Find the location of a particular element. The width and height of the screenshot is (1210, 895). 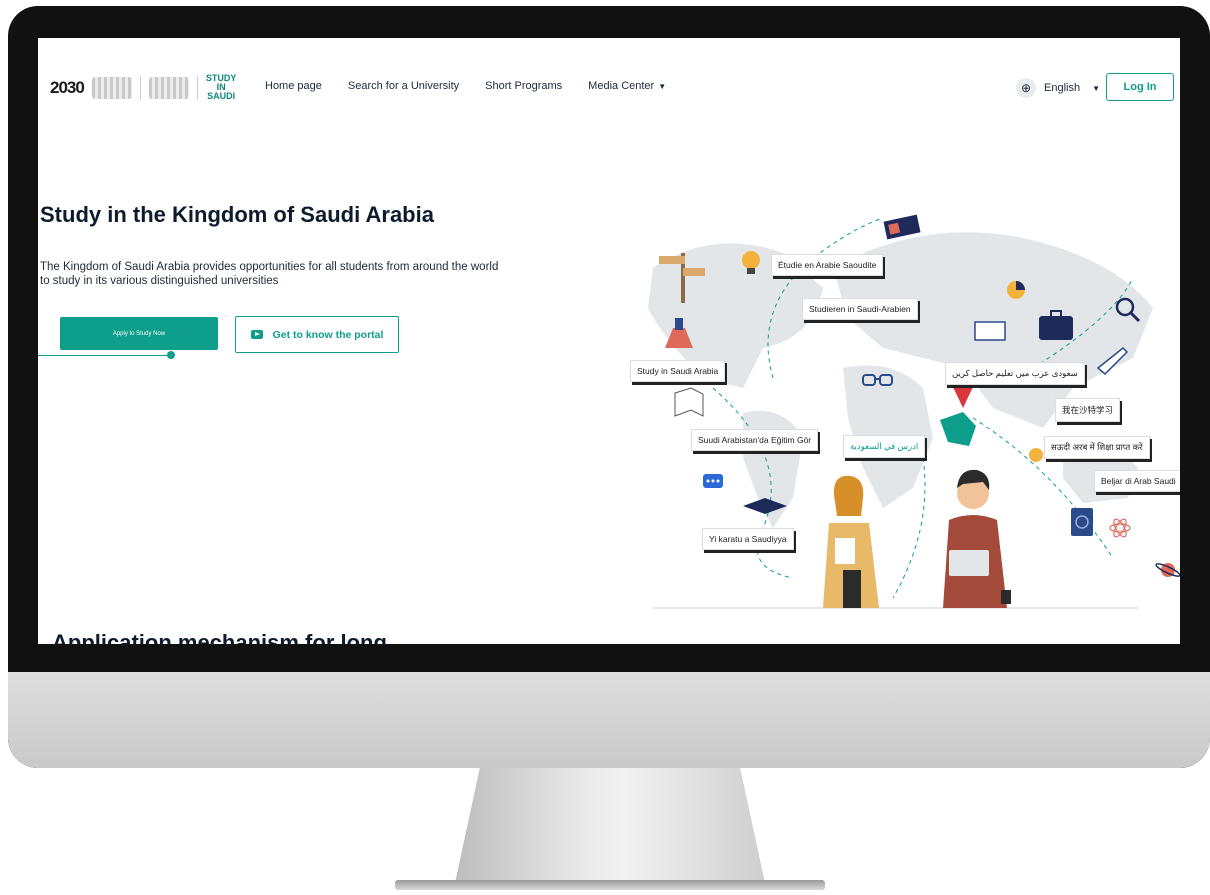

monitor-stand is located at coordinates (610, 825).